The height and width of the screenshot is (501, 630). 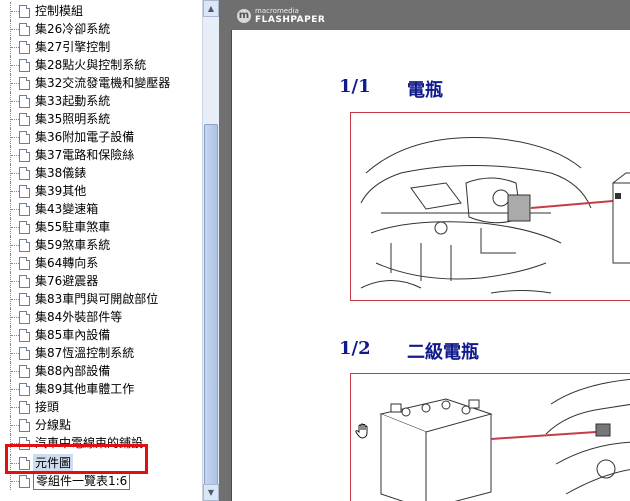 I want to click on tree-item-label: 集37電路和保險絲, so click(x=85, y=155).